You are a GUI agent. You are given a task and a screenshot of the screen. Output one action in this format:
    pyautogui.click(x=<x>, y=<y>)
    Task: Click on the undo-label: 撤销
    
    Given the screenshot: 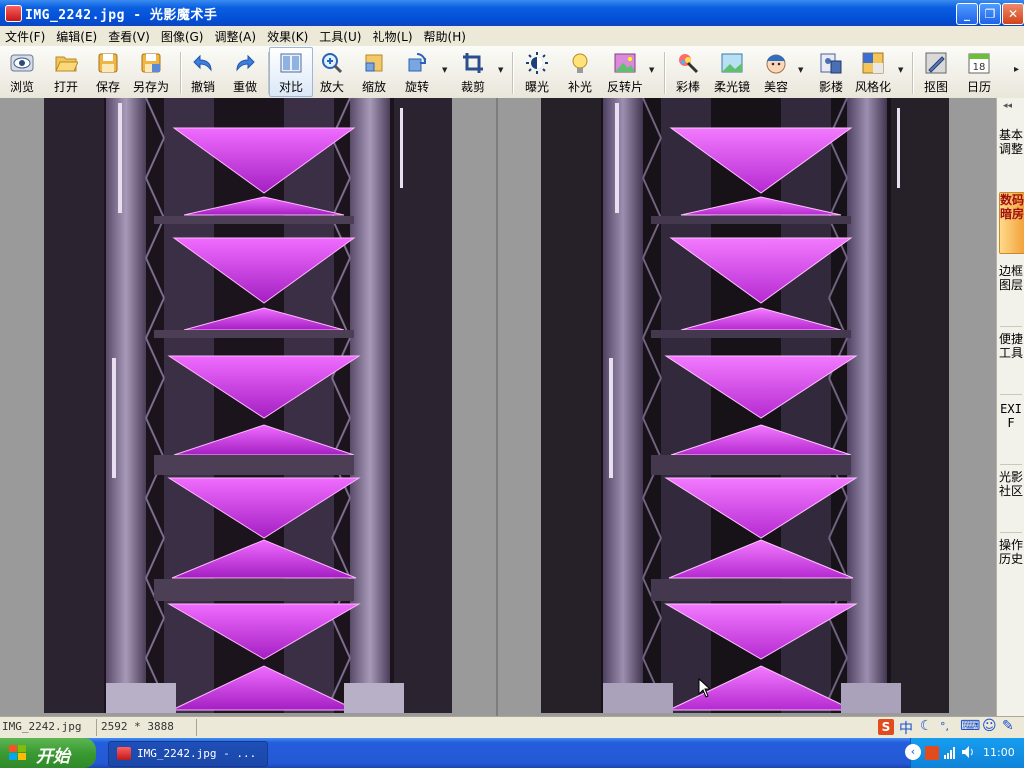 What is the action you would take?
    pyautogui.click(x=202, y=87)
    